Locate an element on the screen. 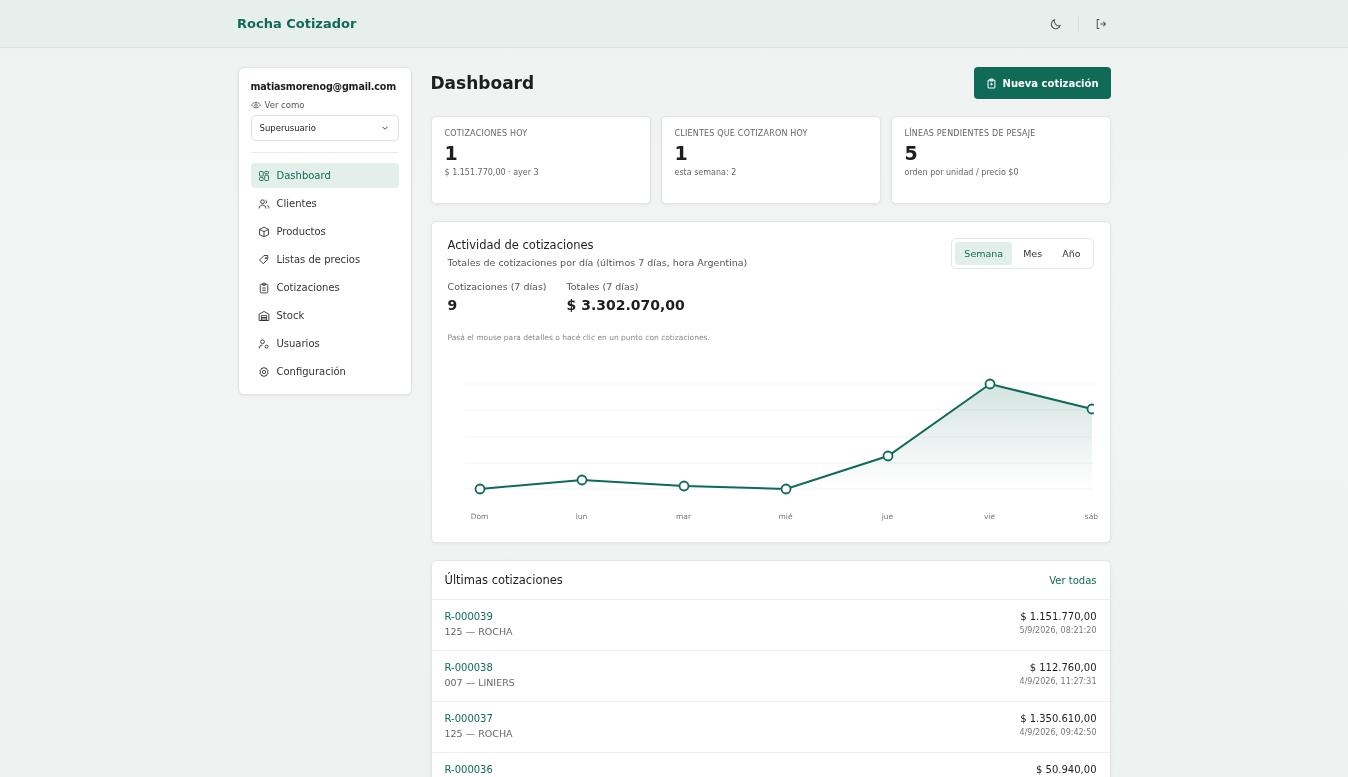 This screenshot has height=777, width=1348. page-title: Dashboard is located at coordinates (482, 83).